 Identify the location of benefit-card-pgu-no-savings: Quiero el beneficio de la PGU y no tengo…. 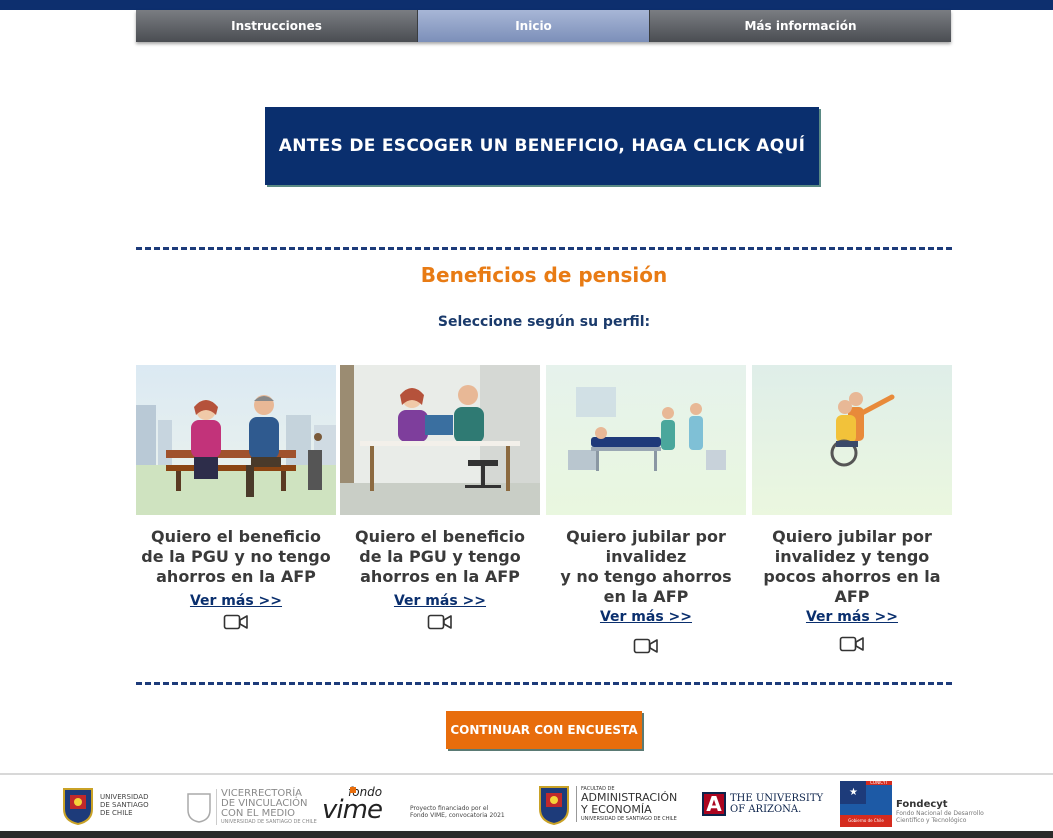
(236, 498).